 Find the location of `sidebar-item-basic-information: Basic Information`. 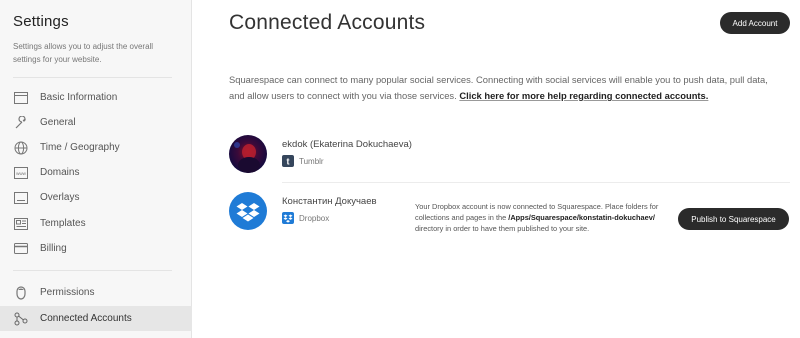

sidebar-item-basic-information: Basic Information is located at coordinates (96, 97).